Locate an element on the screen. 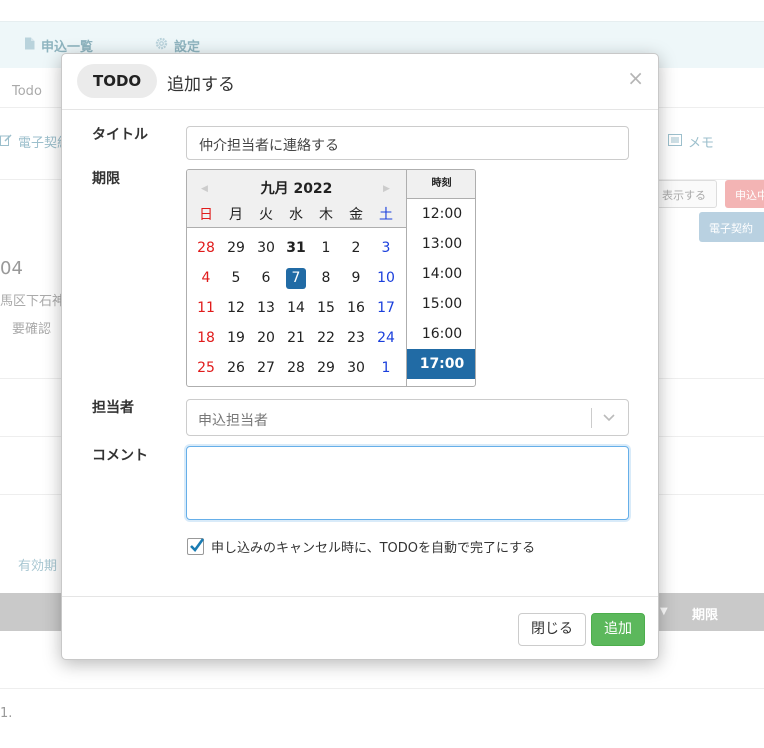 Image resolution: width=764 pixels, height=748 pixels. tab-memo: メモ is located at coordinates (691, 141).